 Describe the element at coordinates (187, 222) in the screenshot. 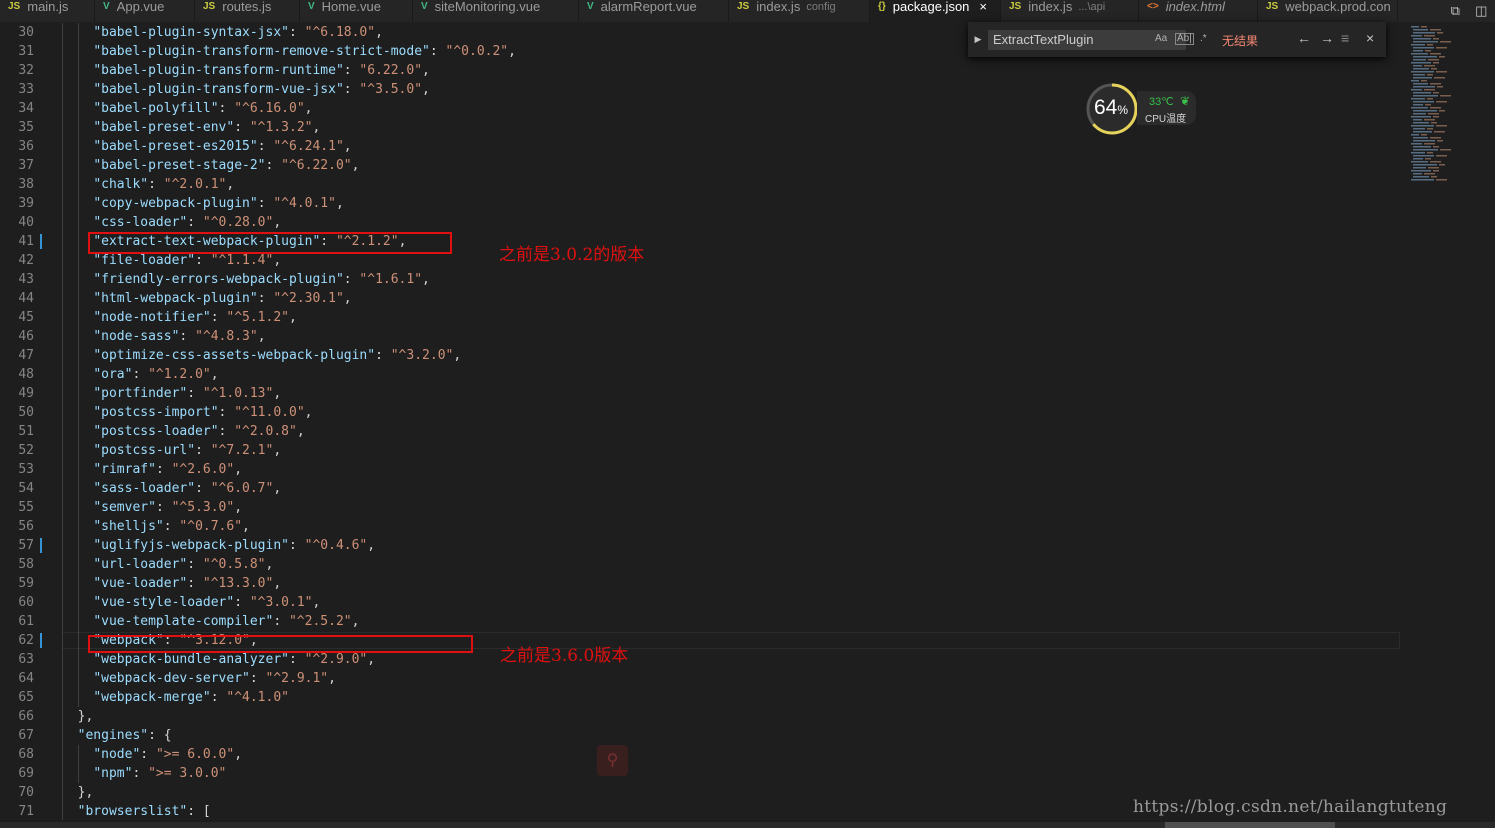

I see `code-text: "css-loader": "^0.28.0",` at that location.